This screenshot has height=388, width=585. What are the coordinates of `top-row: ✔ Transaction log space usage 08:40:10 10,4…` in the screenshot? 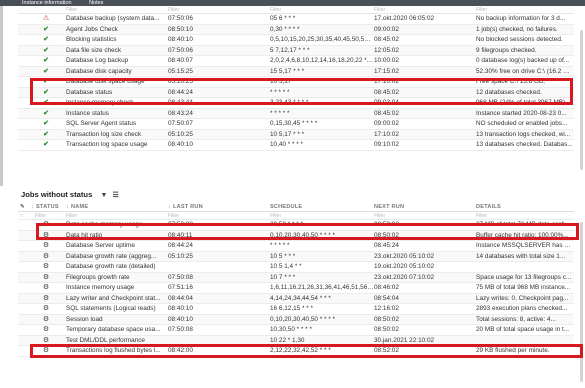 It's located at (296, 145).